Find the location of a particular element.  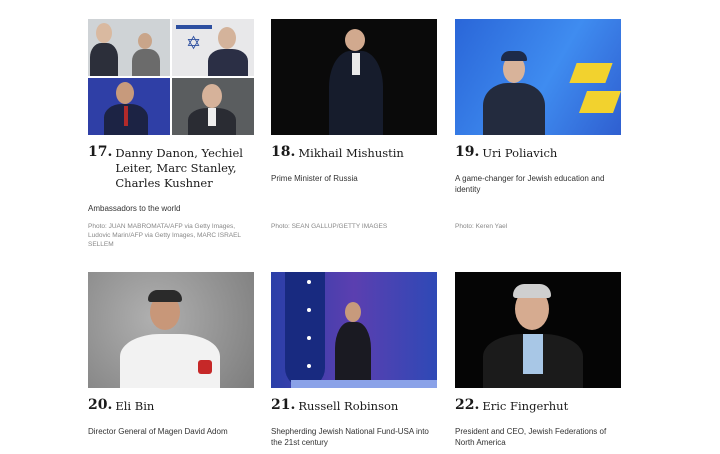

card-title: 19. Uri Poliavich is located at coordinates (538, 153).